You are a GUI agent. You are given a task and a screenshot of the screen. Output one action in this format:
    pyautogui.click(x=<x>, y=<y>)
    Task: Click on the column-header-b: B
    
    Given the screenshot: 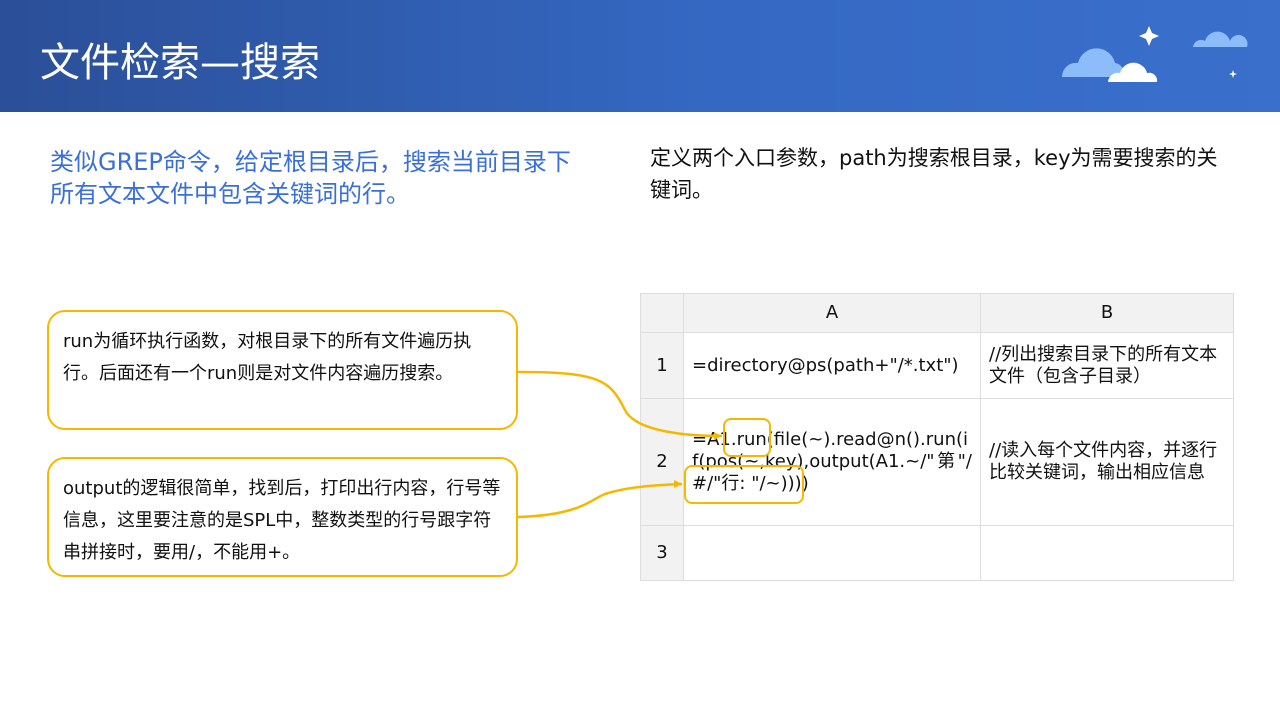 What is the action you would take?
    pyautogui.click(x=1107, y=313)
    